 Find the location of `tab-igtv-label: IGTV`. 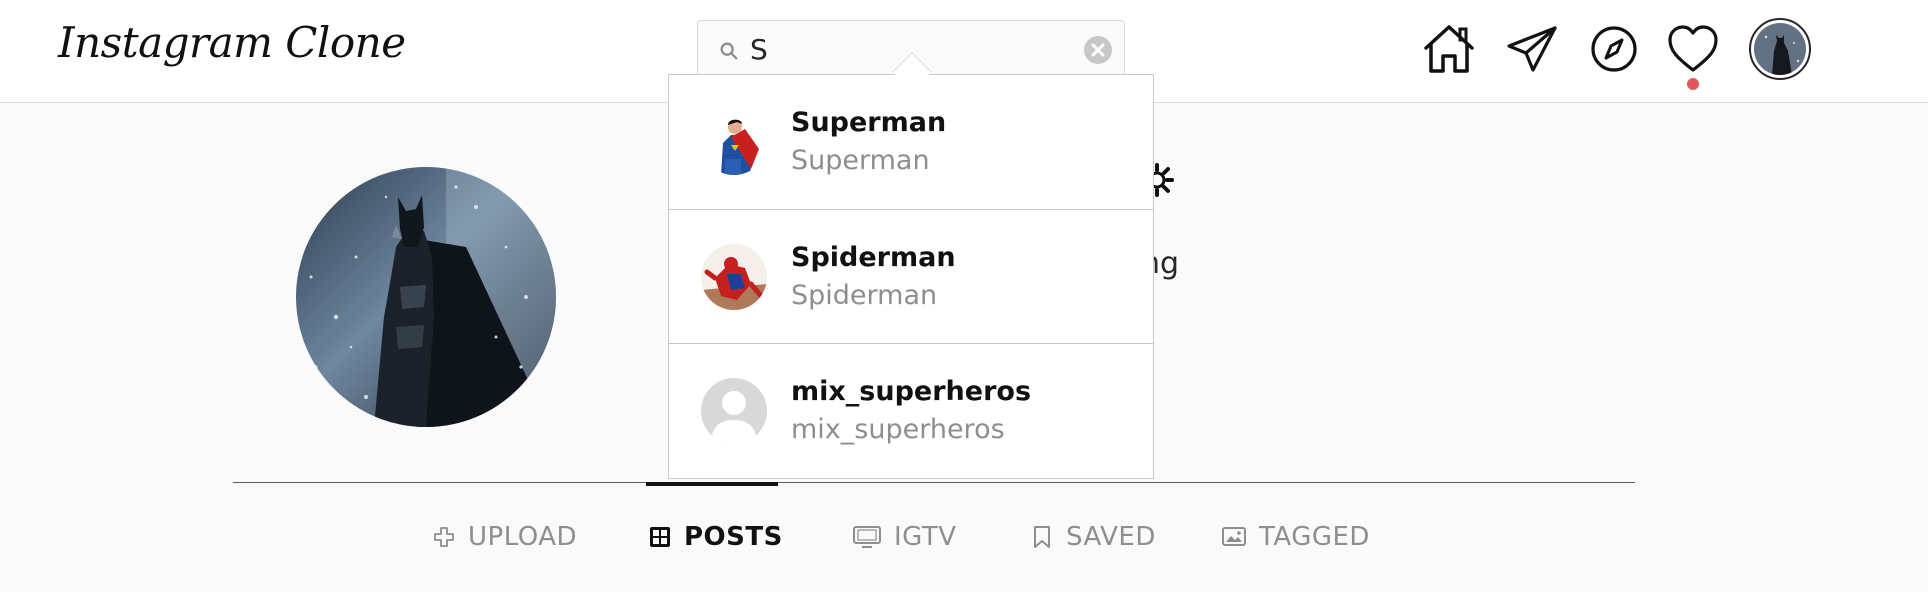

tab-igtv-label: IGTV is located at coordinates (925, 537).